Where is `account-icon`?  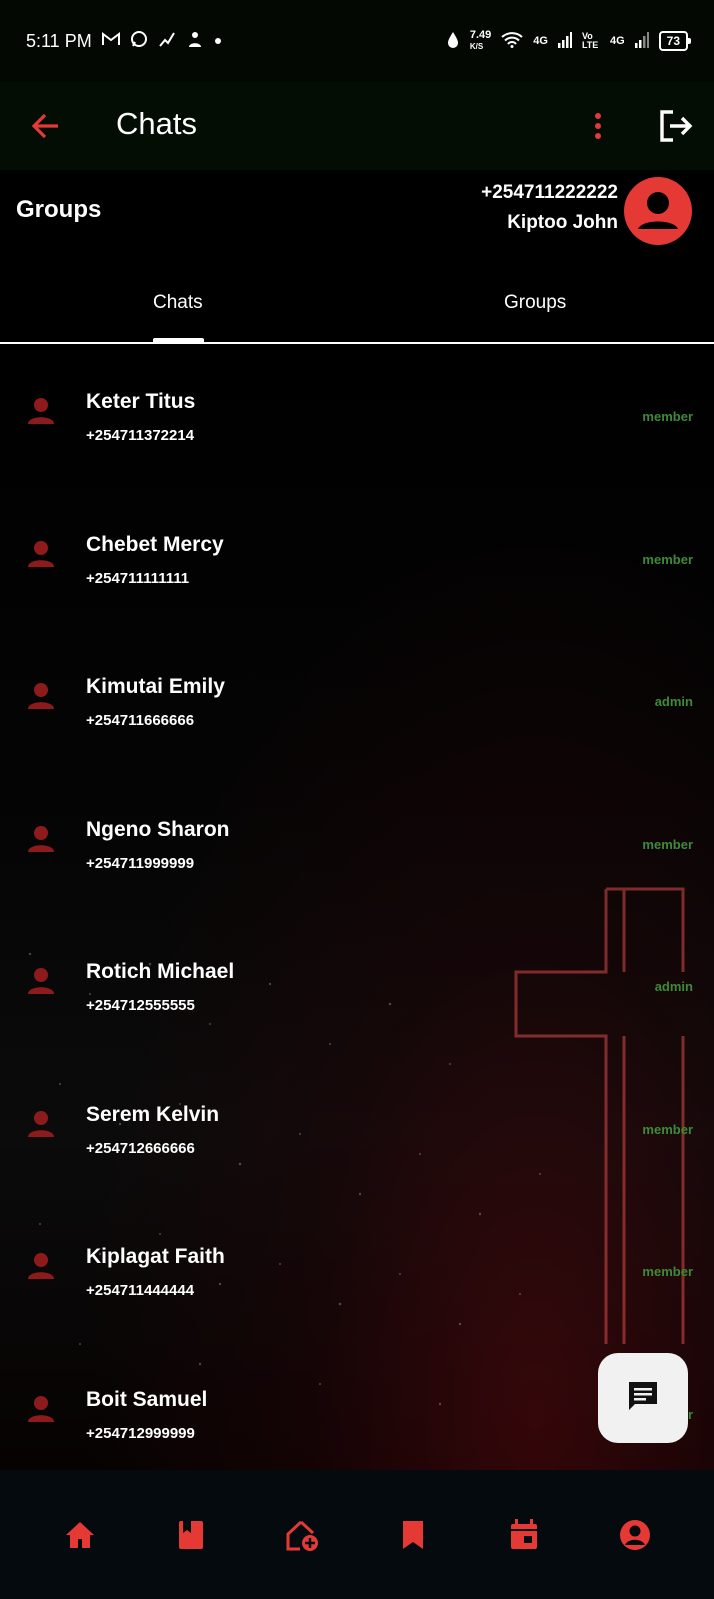
account-icon is located at coordinates (635, 1535).